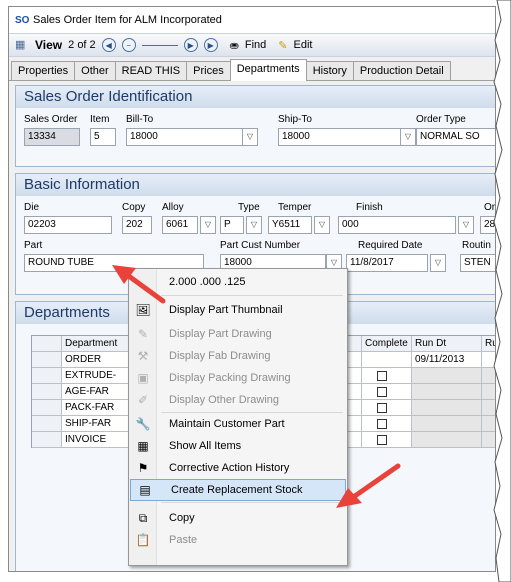 This screenshot has height=582, width=511. I want to click on edit-pencil-icon: ✎, so click(282, 45).